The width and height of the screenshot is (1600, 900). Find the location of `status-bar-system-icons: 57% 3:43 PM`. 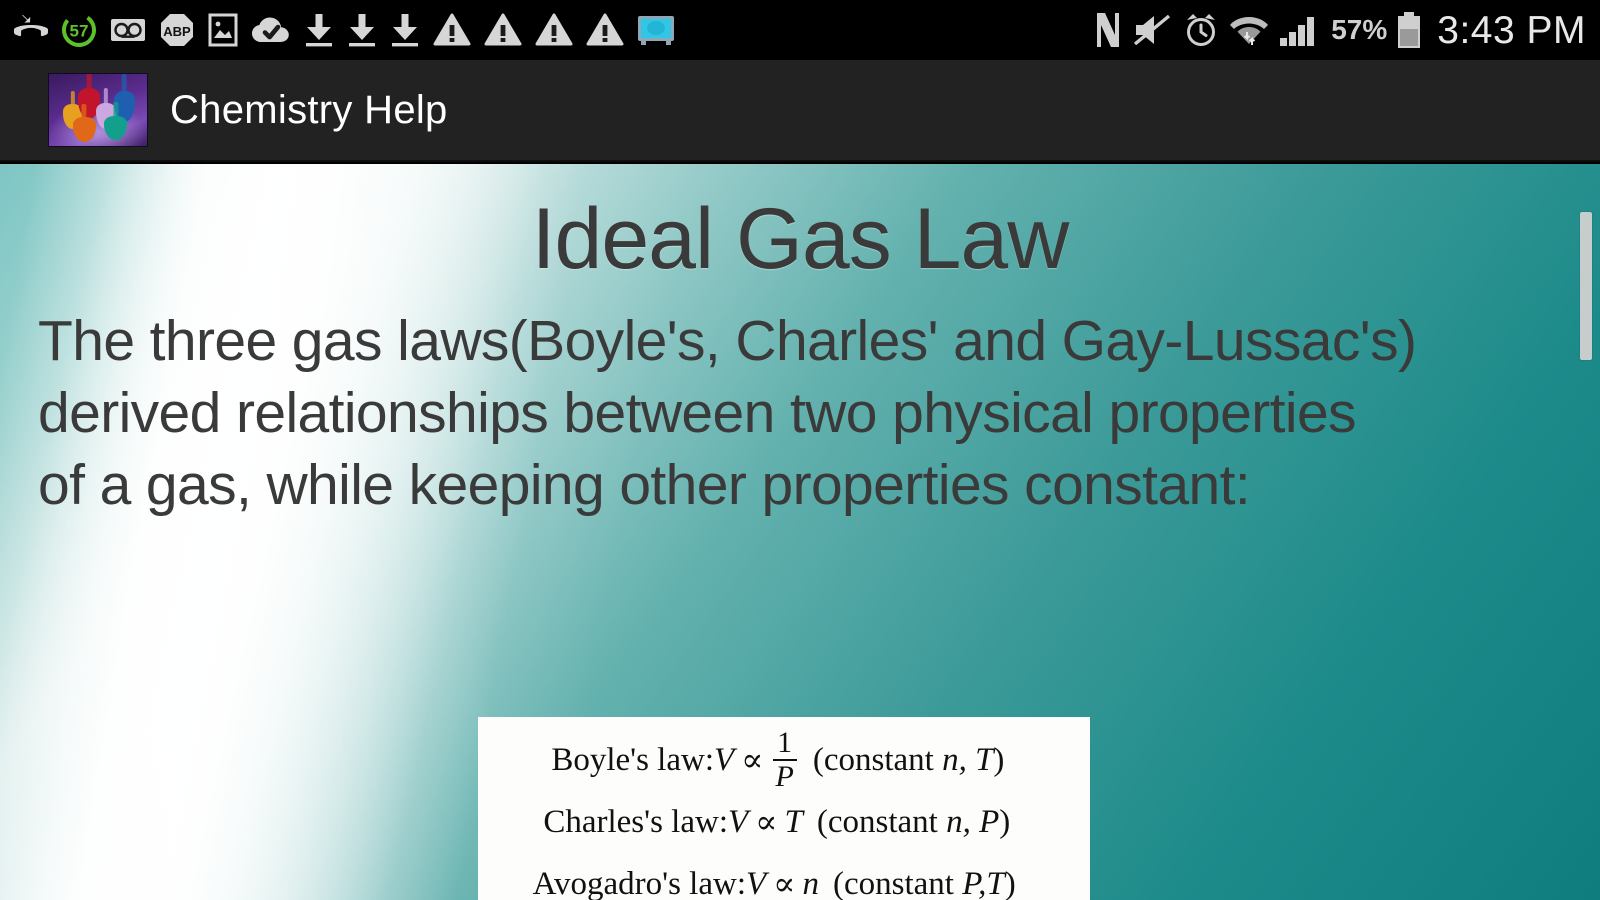

status-bar-system-icons: 57% 3:43 PM is located at coordinates (1339, 30).